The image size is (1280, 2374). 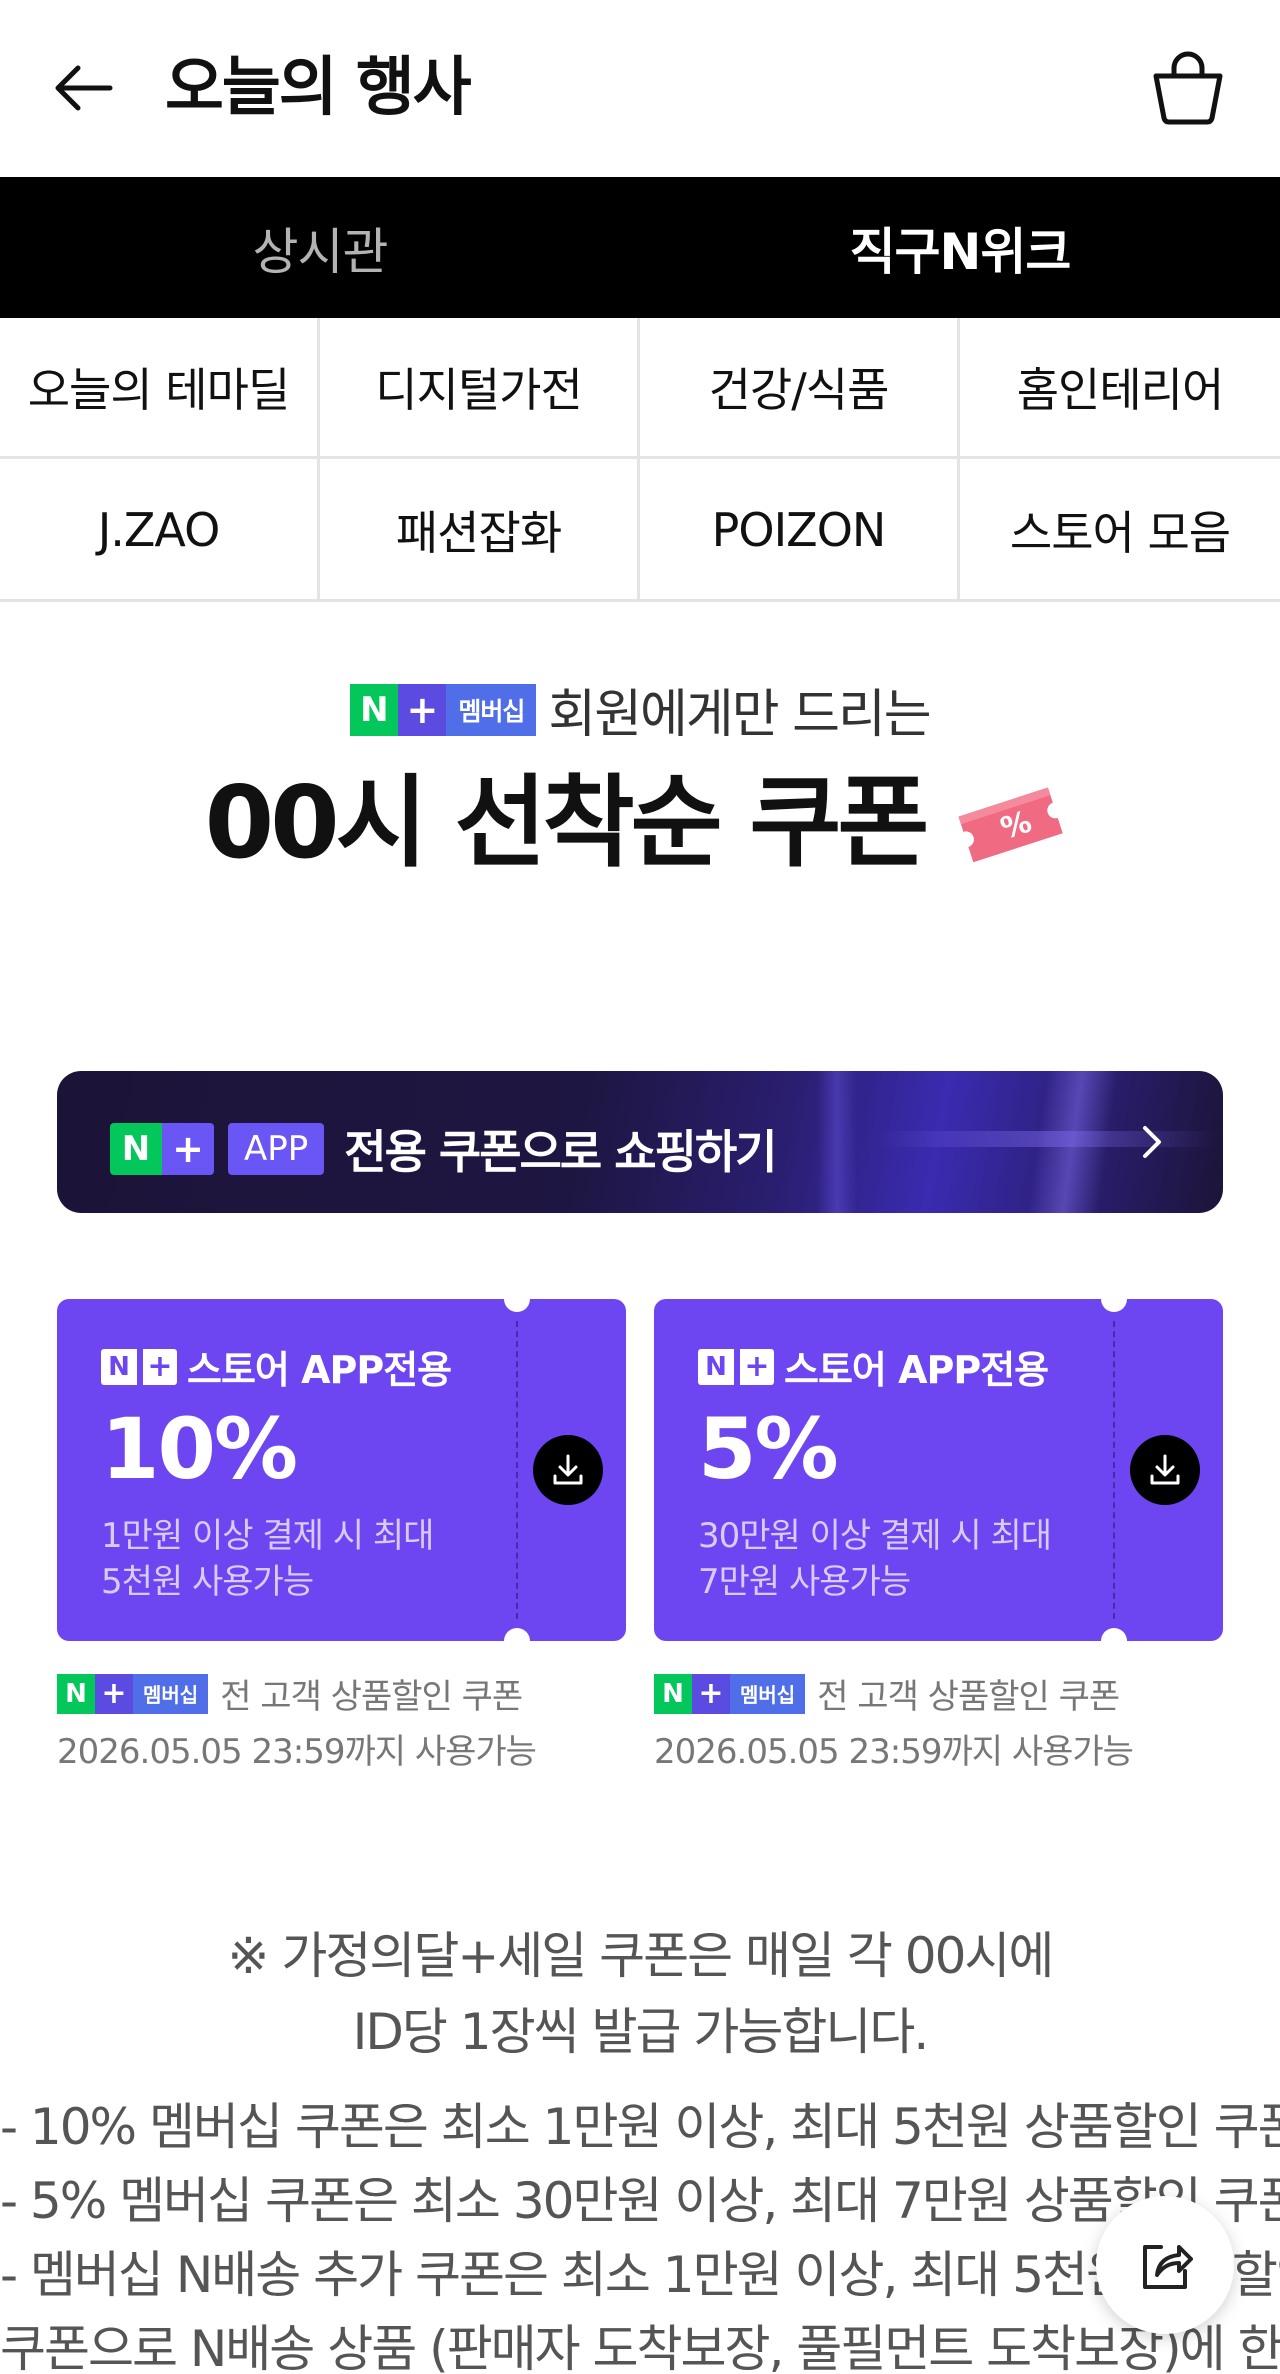 What do you see at coordinates (188, 1149) in the screenshot?
I see `banner-plus-badge: +` at bounding box center [188, 1149].